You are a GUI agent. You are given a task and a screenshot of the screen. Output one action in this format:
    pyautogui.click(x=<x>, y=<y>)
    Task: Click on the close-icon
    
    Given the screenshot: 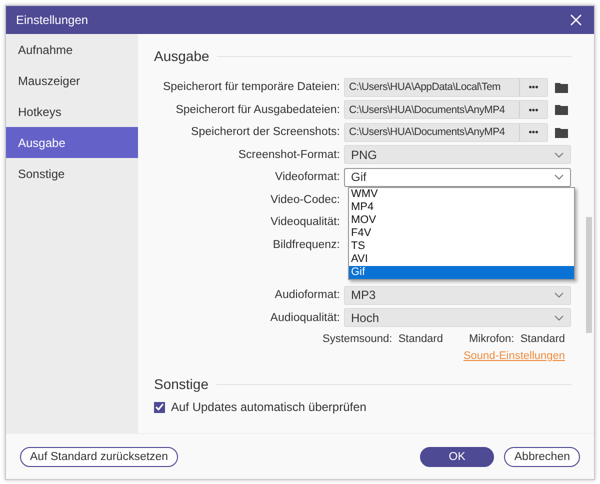 What is the action you would take?
    pyautogui.click(x=576, y=20)
    